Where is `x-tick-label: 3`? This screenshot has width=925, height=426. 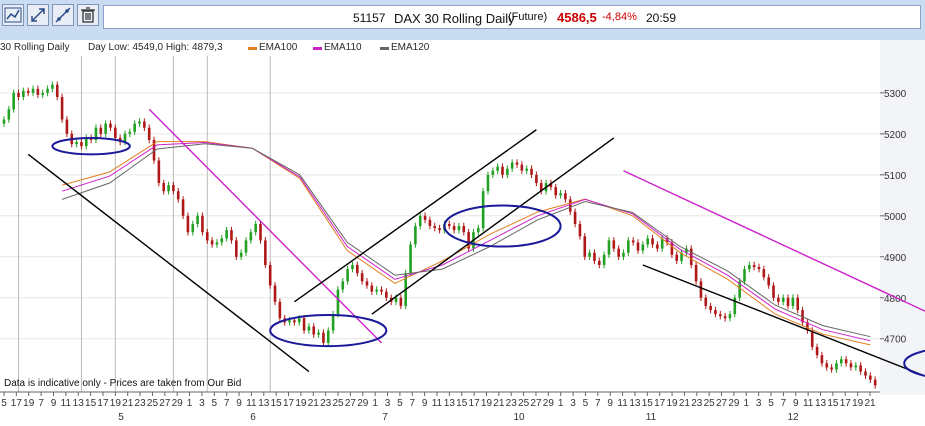
x-tick-label: 3 is located at coordinates (388, 403).